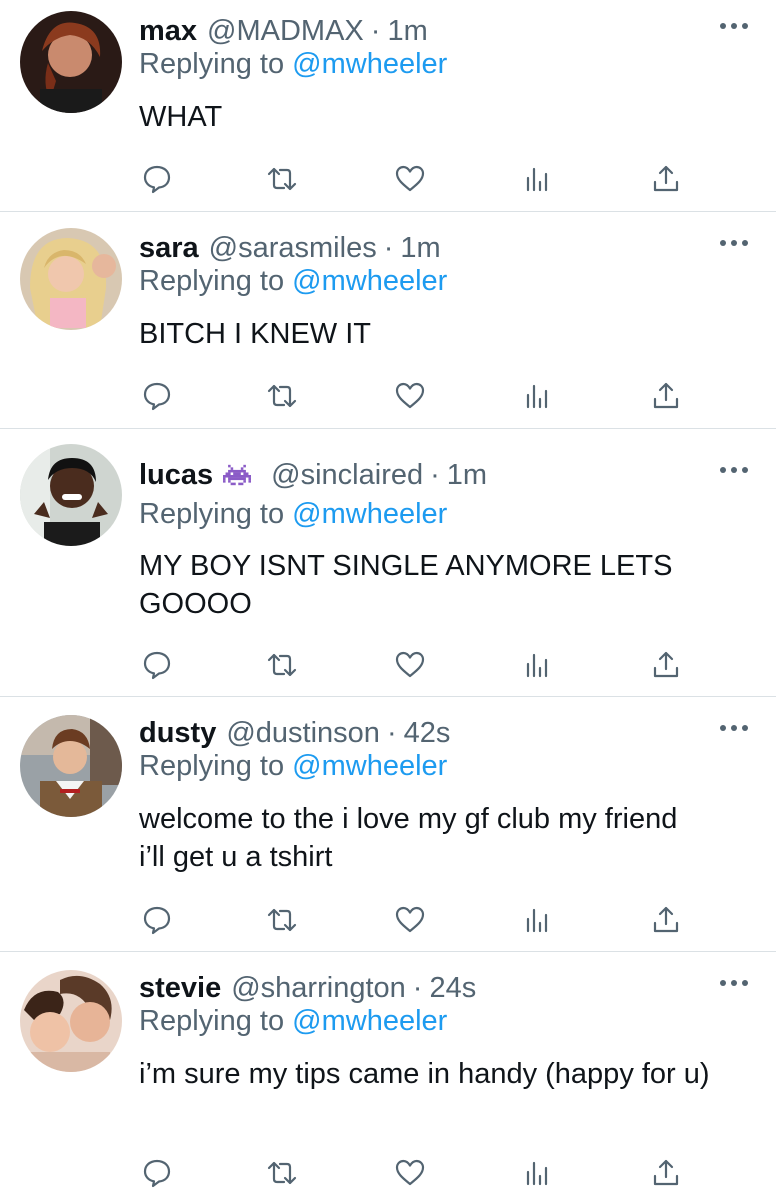 The image size is (776, 1200). I want to click on timestamp: 42s, so click(427, 733).